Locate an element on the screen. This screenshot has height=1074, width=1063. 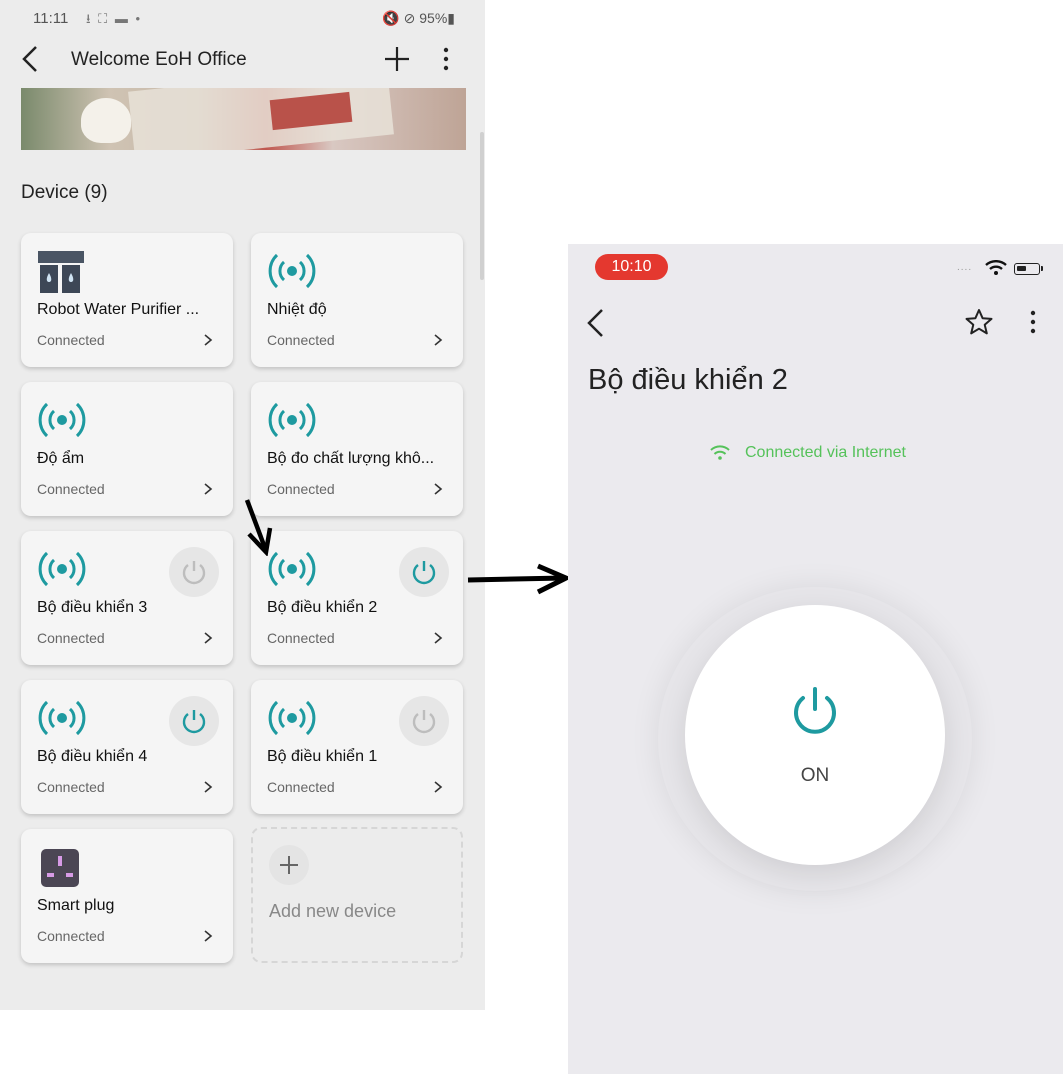
status-bar: 11:11 ⭳ ⛶ ▬ • 🔇 ⊘ 95%▮ is located at coordinates (242, 18).